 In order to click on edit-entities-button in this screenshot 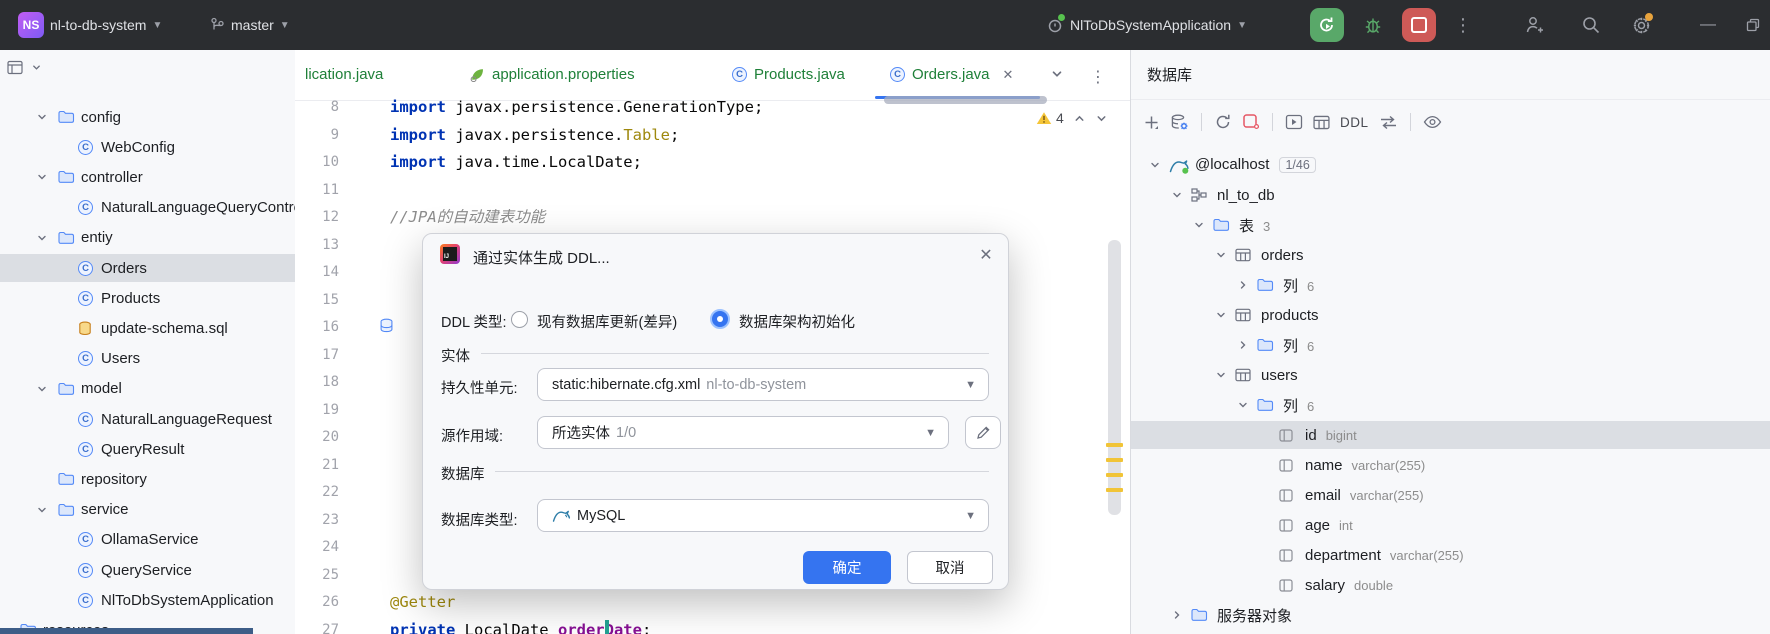, I will do `click(983, 432)`.